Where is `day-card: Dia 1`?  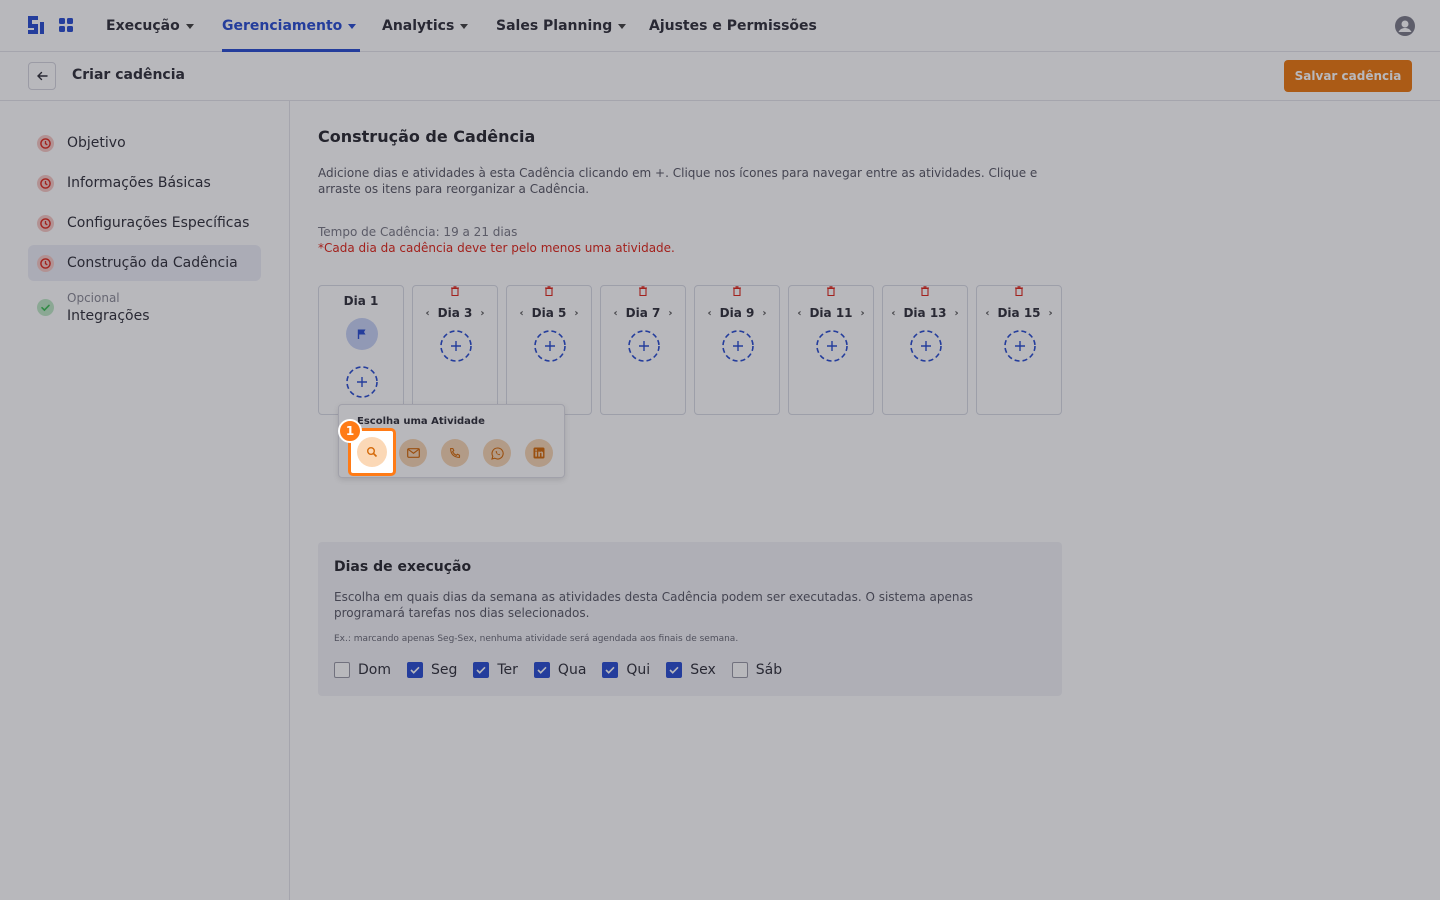
day-card: Dia 1 is located at coordinates (361, 350).